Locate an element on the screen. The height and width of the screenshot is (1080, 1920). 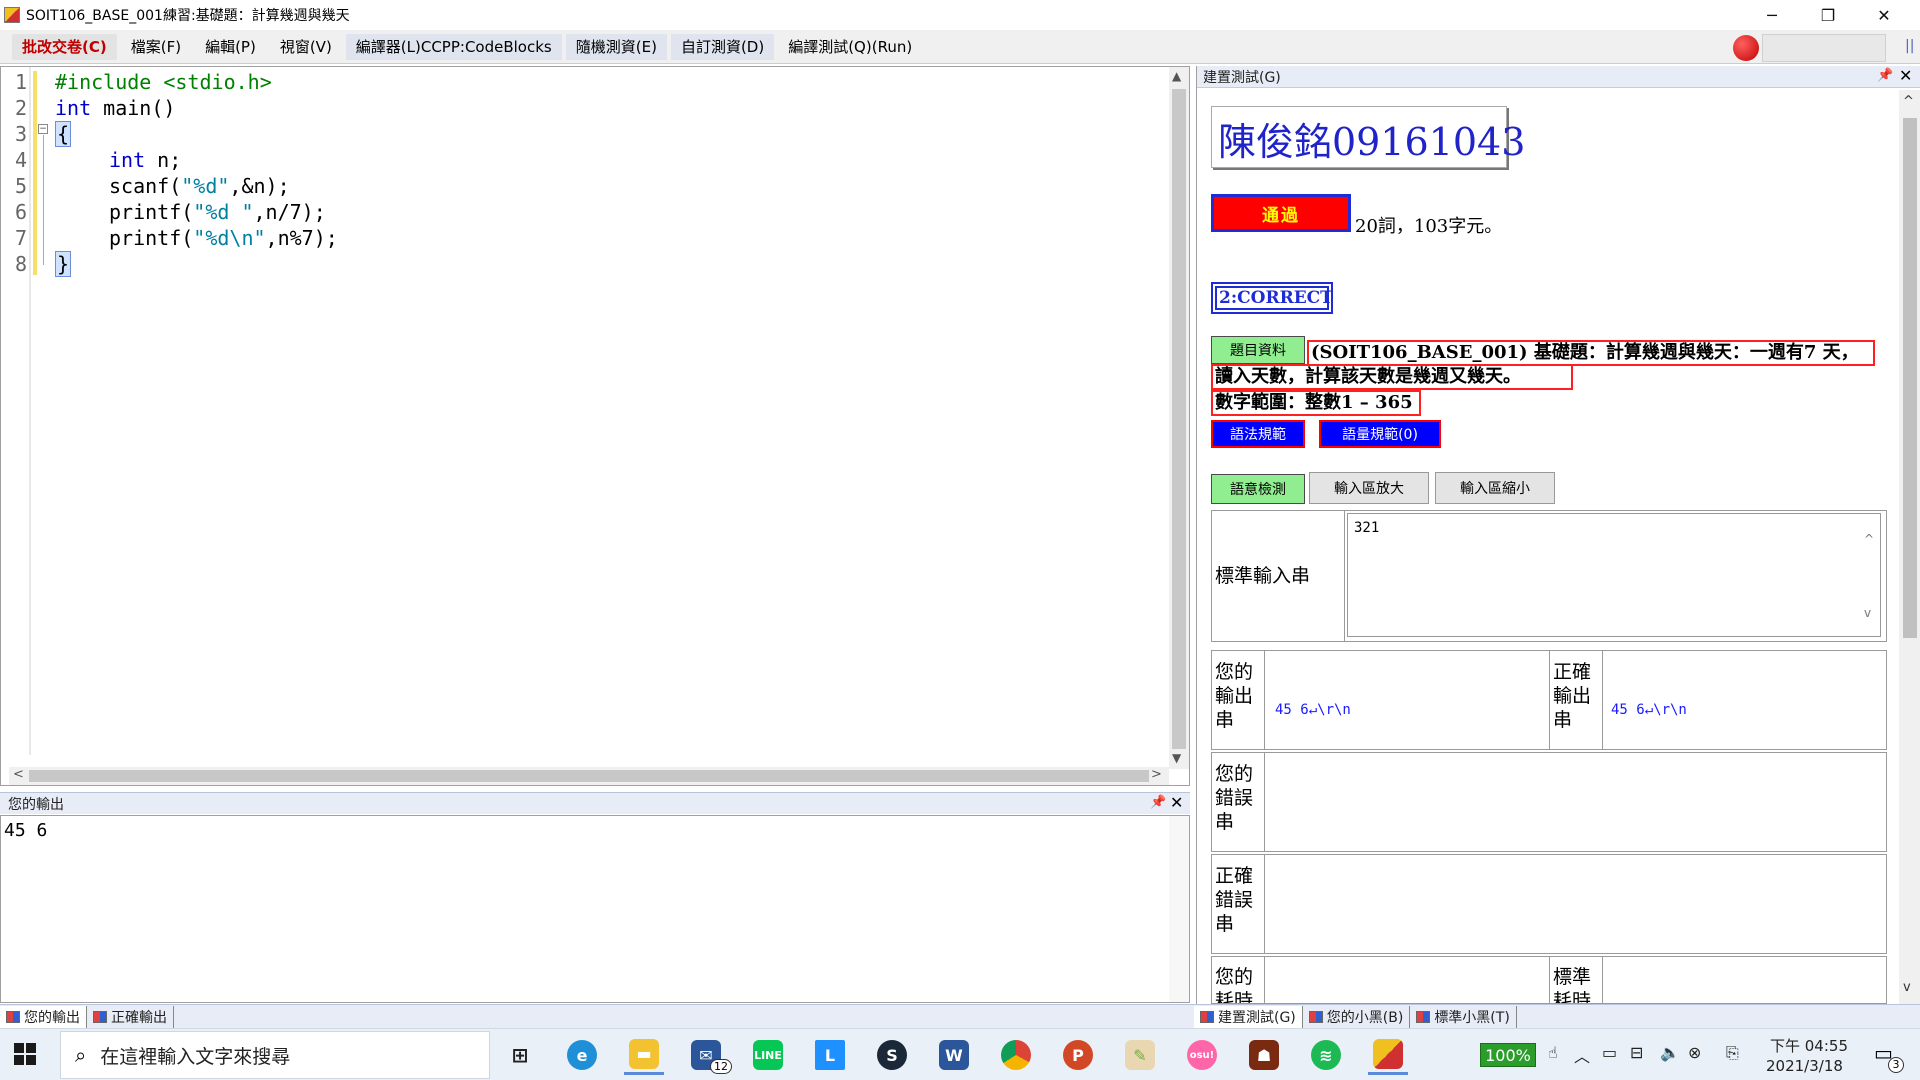
line-number: 1 is located at coordinates (20, 82).